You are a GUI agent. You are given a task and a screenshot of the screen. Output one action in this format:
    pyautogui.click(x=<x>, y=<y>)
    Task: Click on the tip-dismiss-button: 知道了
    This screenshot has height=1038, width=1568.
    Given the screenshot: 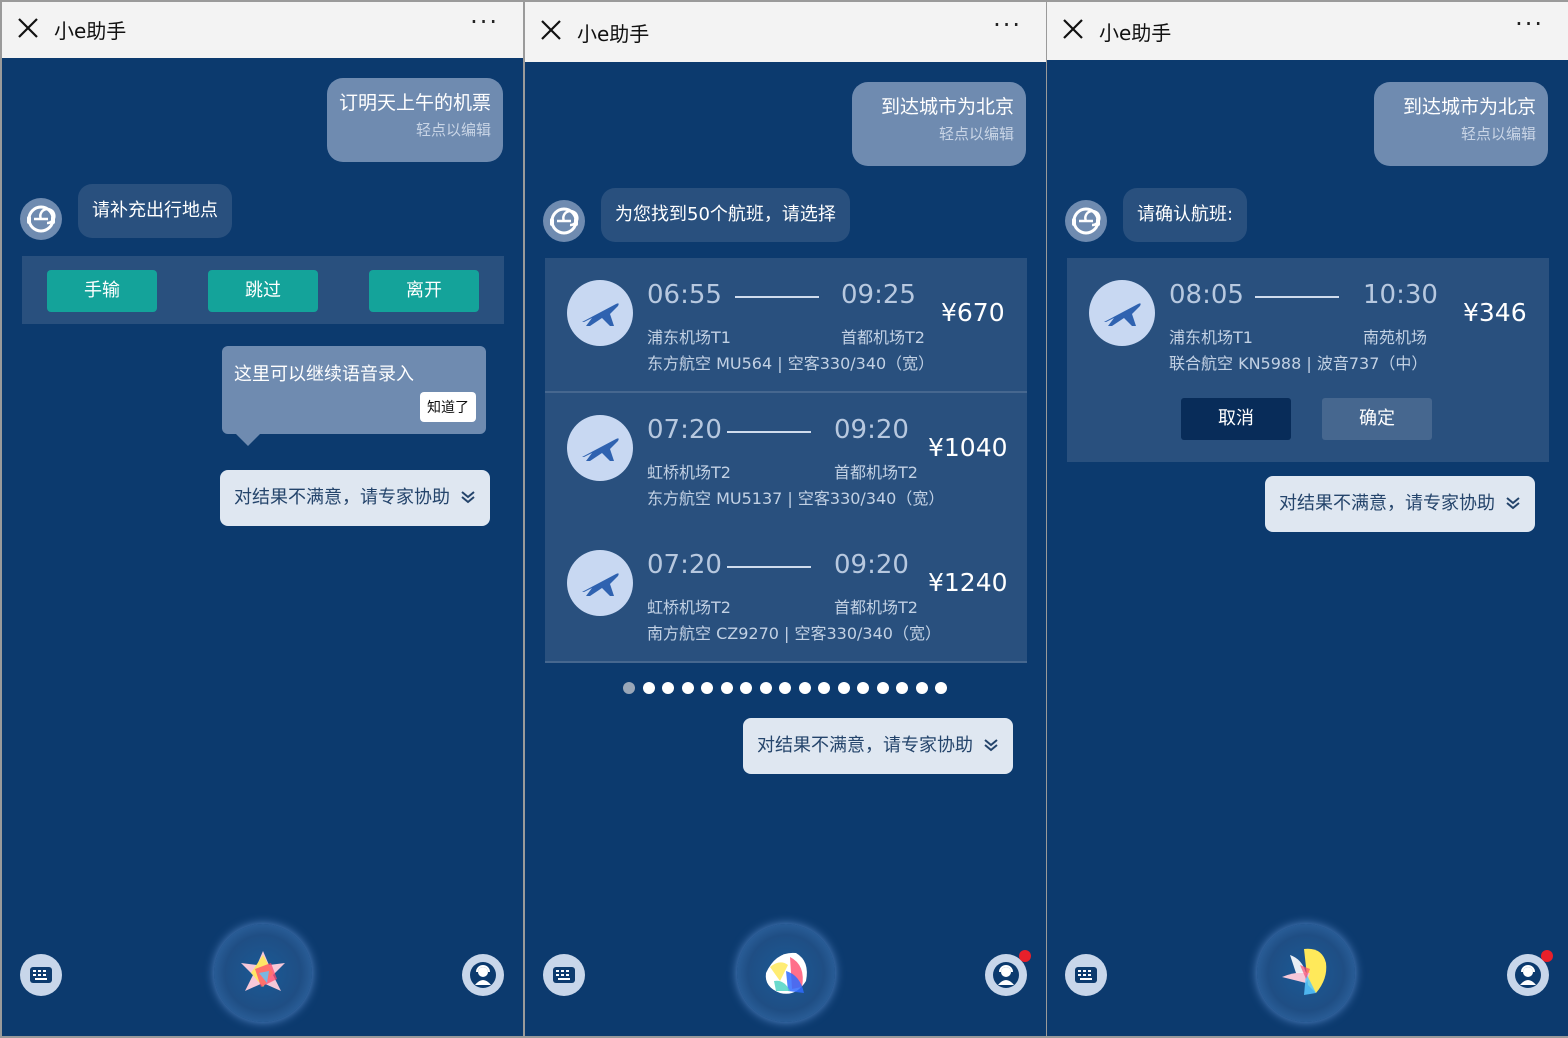 What is the action you would take?
    pyautogui.click(x=448, y=407)
    